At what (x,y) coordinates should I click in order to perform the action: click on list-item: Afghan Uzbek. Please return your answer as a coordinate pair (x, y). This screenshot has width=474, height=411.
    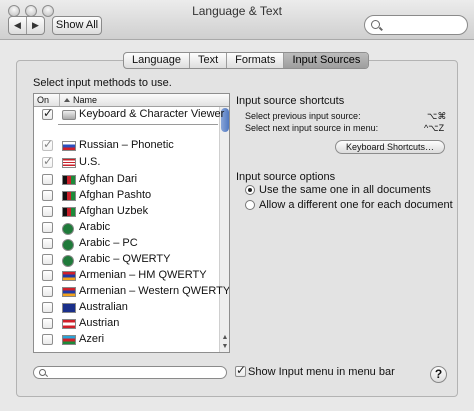
    Looking at the image, I should click on (127, 212).